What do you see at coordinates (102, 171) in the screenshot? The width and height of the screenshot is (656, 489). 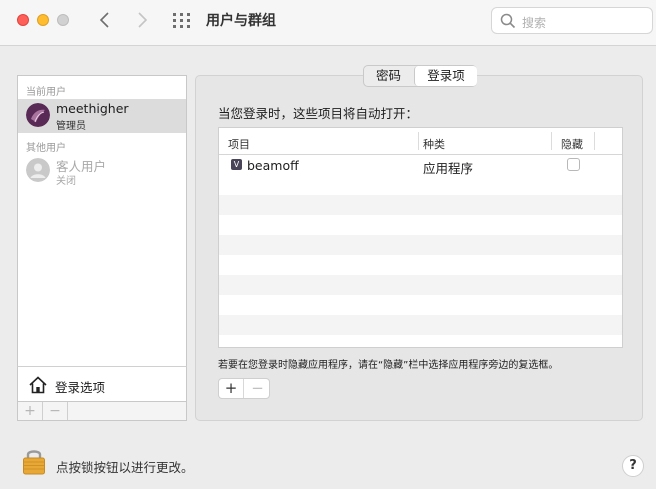 I see `user-item-guest: 客人用户 关闭` at bounding box center [102, 171].